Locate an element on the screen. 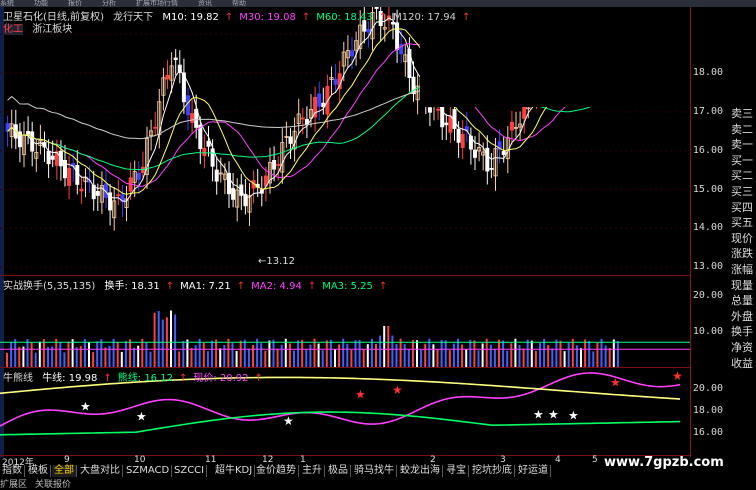 This screenshot has height=490, width=756. date-label: 11 is located at coordinates (211, 460).